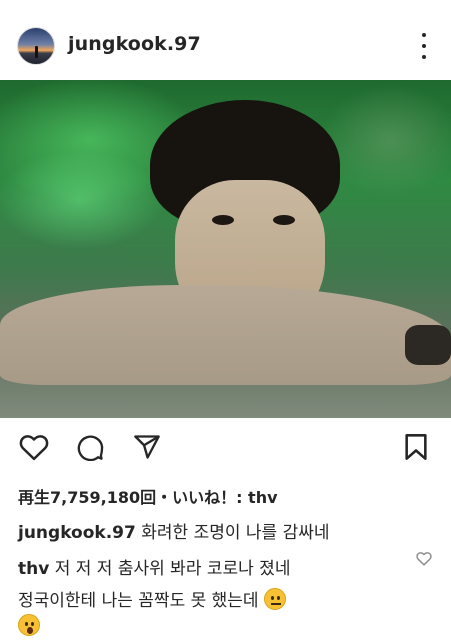 This screenshot has height=640, width=451. I want to click on views-count: 再生7,759,180回・いいね！: thv, so click(148, 496).